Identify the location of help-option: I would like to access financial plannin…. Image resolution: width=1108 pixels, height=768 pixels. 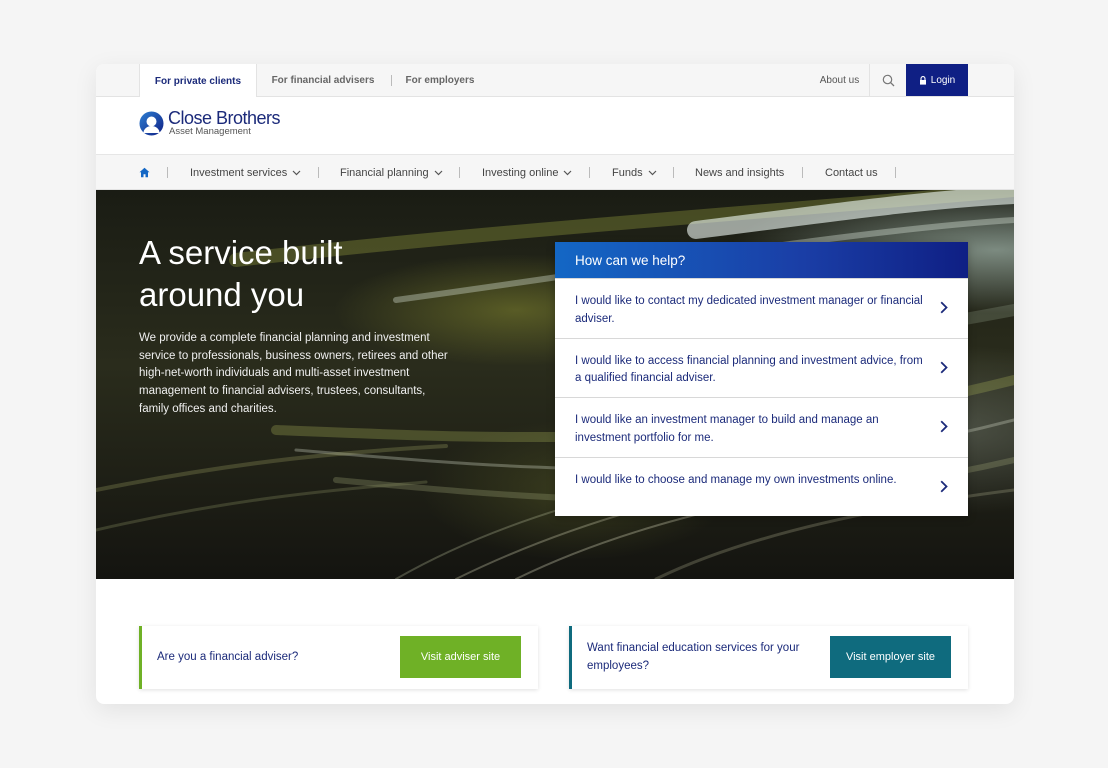
(761, 367).